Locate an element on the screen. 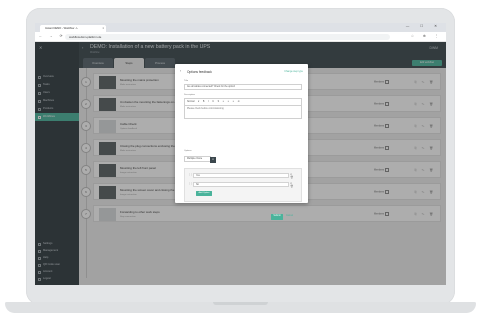 The height and width of the screenshot is (322, 481). browser-tab: Instant DEMO - Workflow - L × is located at coordinates (73, 28).